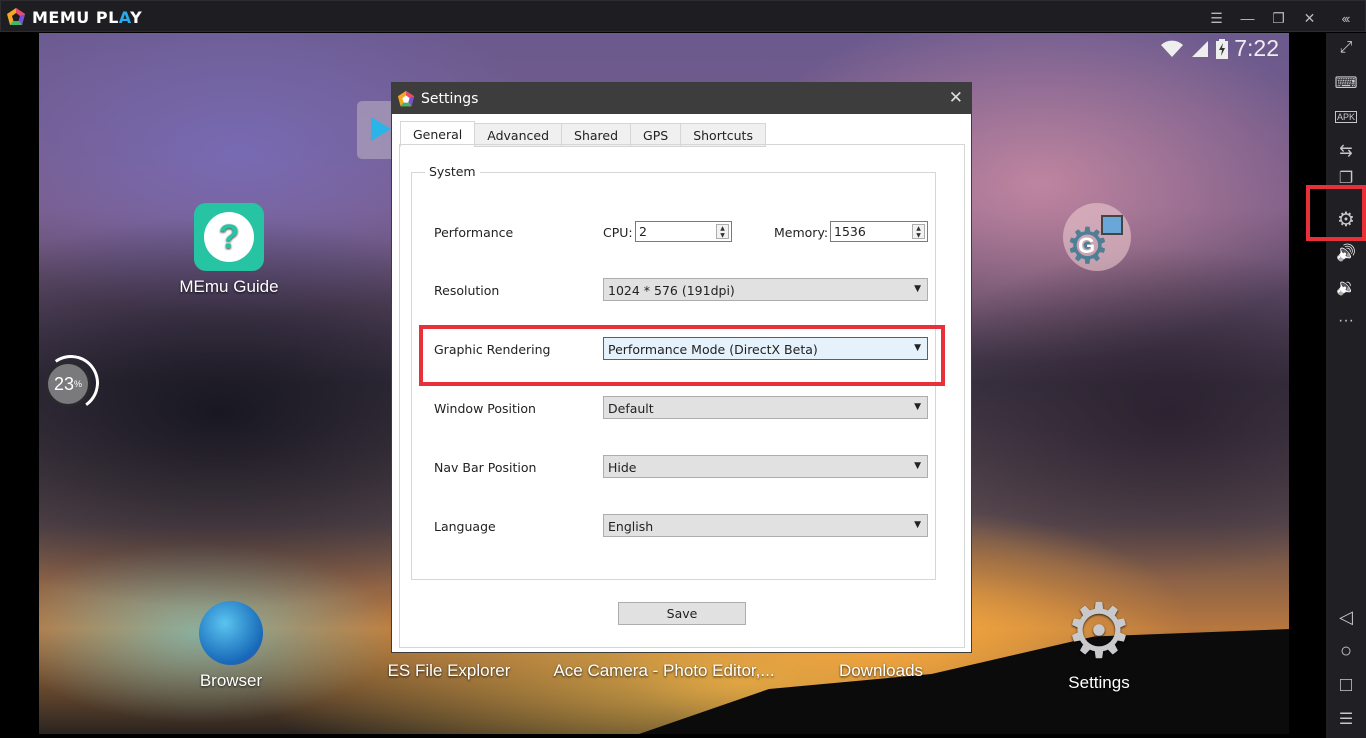  I want to click on fullscreen-button: ⤢, so click(1346, 48).